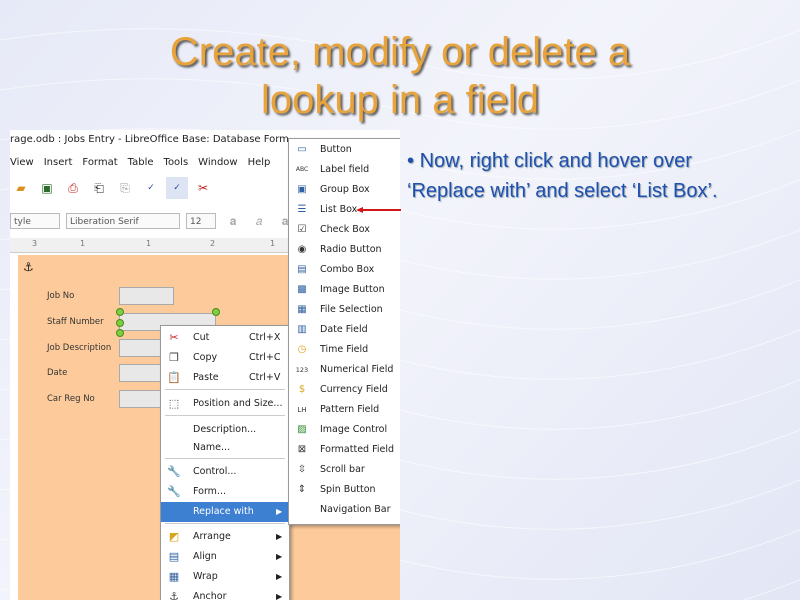  Describe the element at coordinates (344, 290) in the screenshot. I see `submenu-item-image-button: ▩ Image Button` at that location.